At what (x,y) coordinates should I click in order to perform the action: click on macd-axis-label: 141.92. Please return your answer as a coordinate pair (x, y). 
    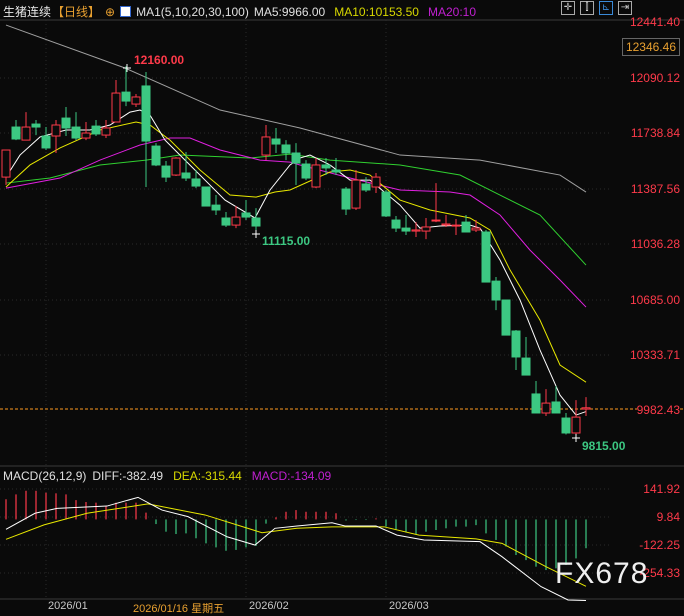
    Looking at the image, I should click on (661, 489).